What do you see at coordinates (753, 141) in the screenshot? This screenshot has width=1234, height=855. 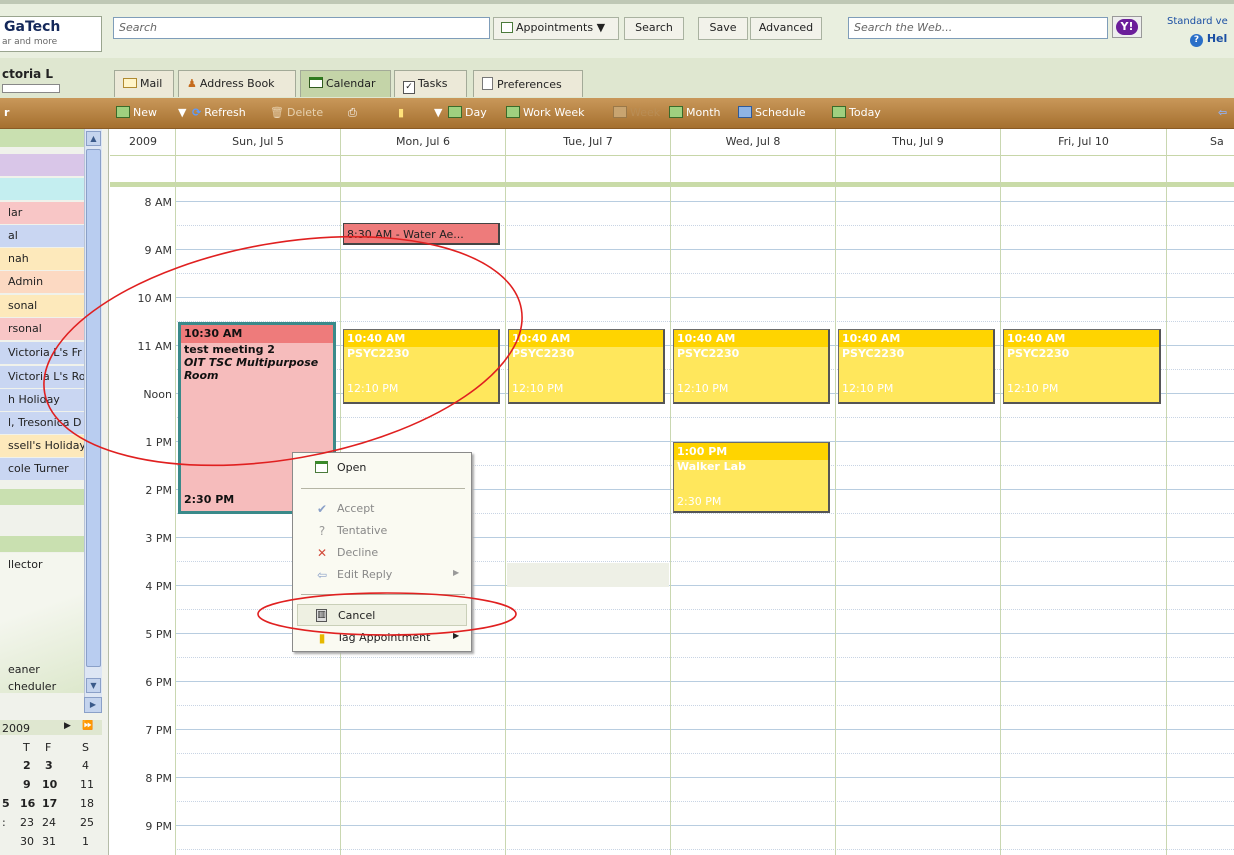 I see `day-header-wed: Wed, Jul 8` at bounding box center [753, 141].